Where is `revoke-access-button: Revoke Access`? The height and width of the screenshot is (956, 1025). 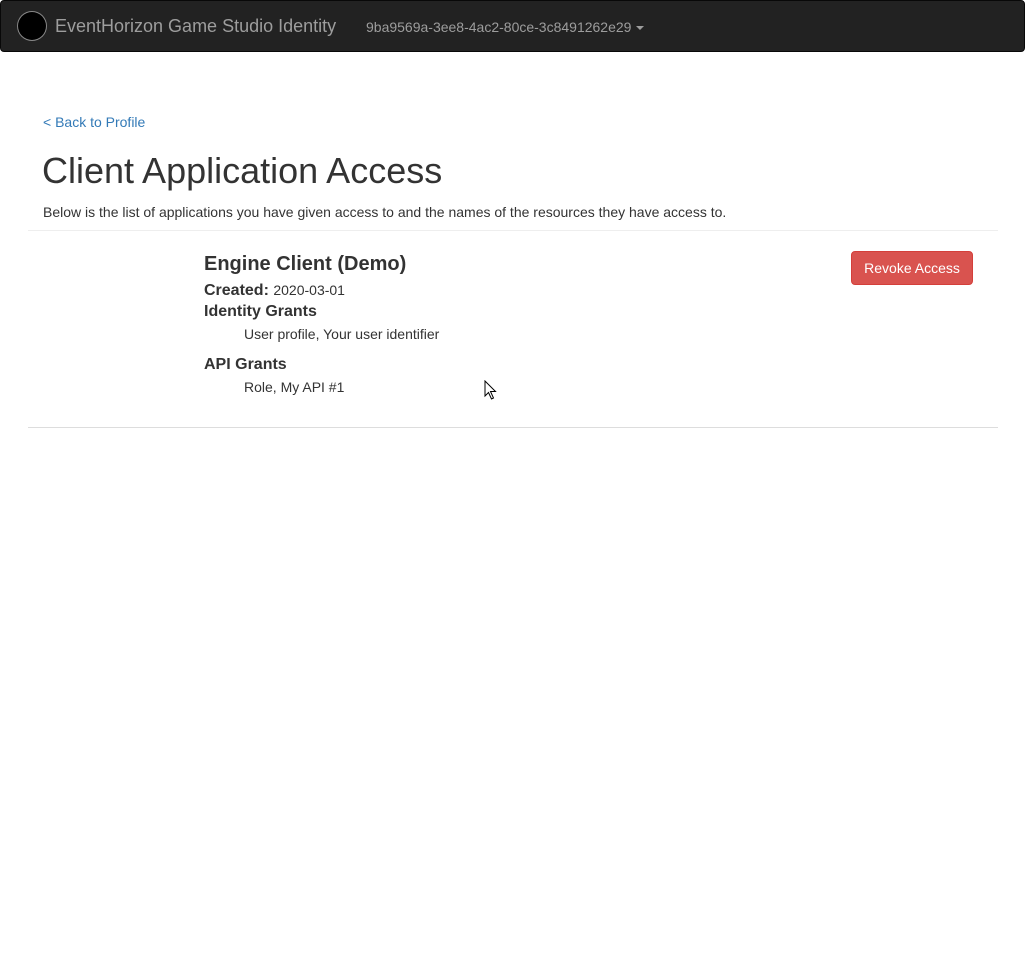 revoke-access-button: Revoke Access is located at coordinates (912, 268).